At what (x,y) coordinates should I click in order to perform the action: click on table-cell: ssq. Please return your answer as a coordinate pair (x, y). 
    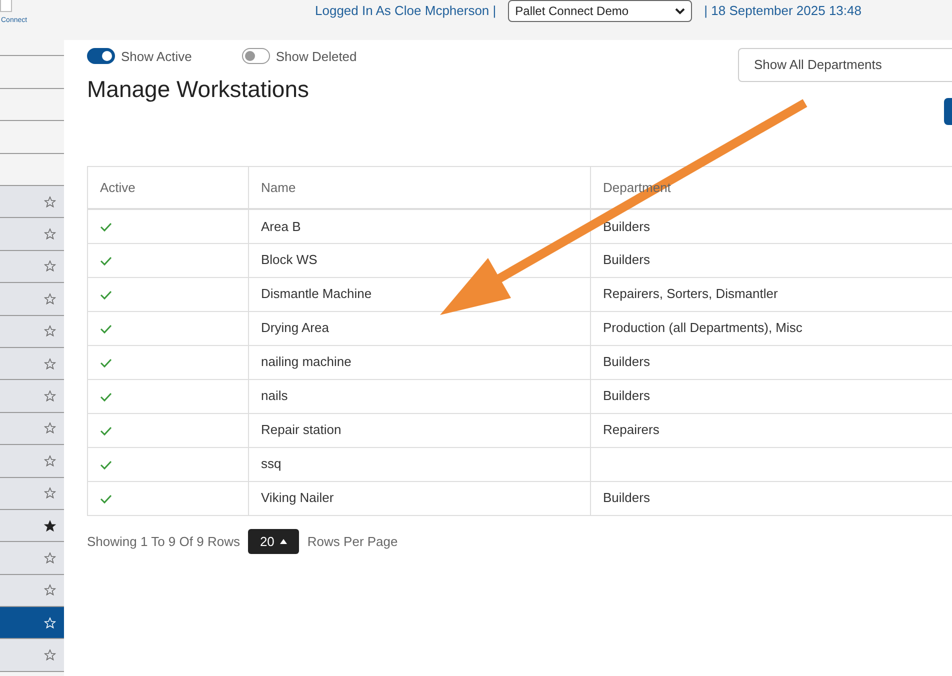
    Looking at the image, I should click on (419, 464).